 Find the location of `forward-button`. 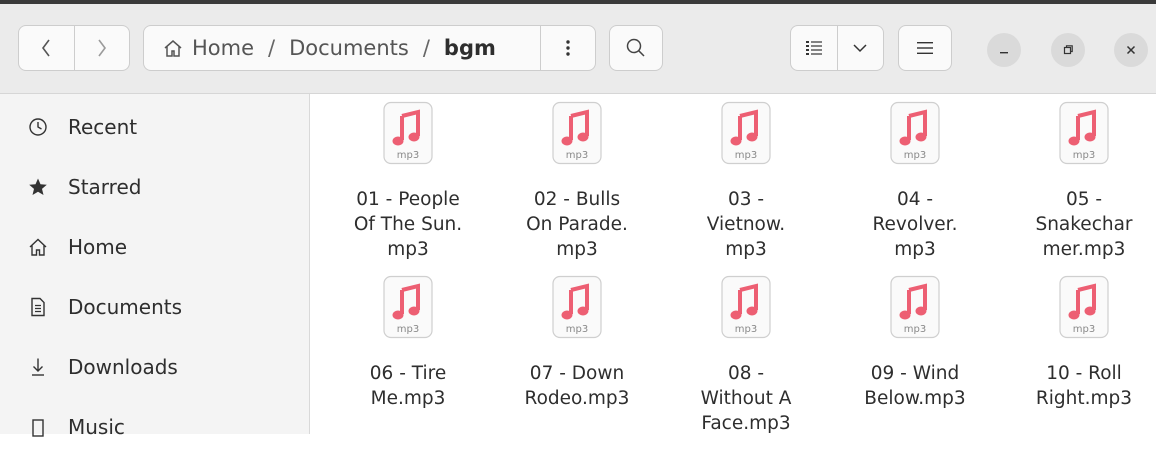

forward-button is located at coordinates (101, 48).